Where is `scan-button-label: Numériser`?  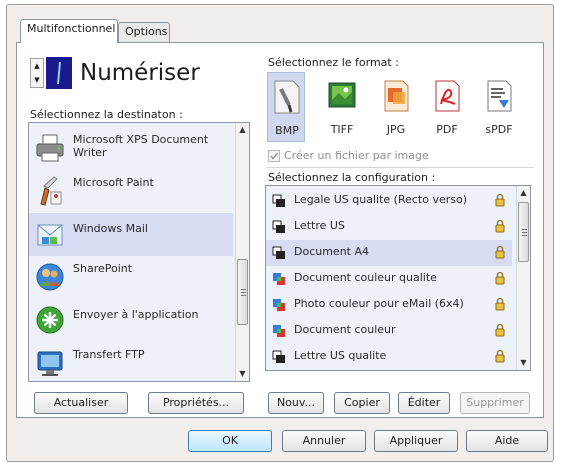
scan-button-label: Numériser is located at coordinates (140, 73).